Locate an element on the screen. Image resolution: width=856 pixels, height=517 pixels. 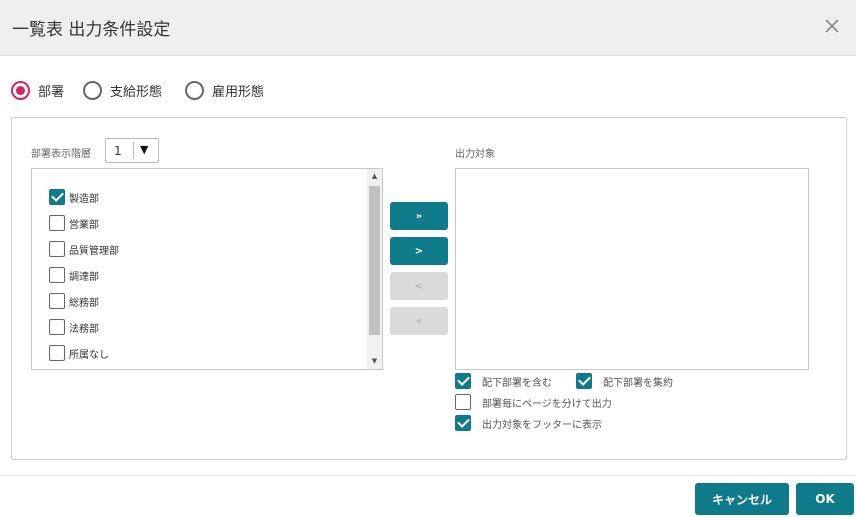
radio-department-label: 部署 is located at coordinates (51, 92).